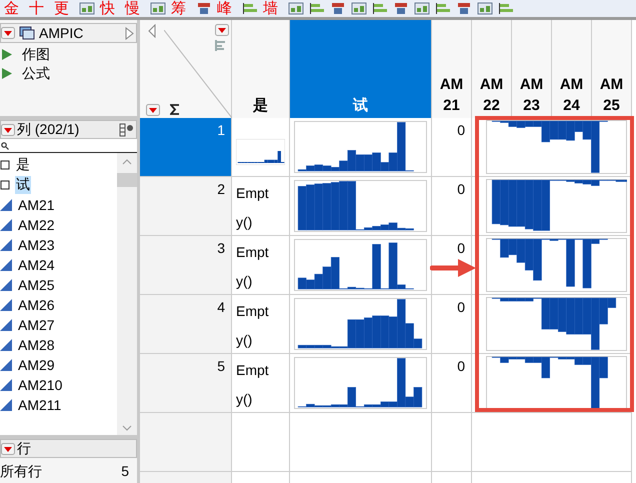 The image size is (636, 483). I want to click on toolbar-button: 慢, so click(132, 8).